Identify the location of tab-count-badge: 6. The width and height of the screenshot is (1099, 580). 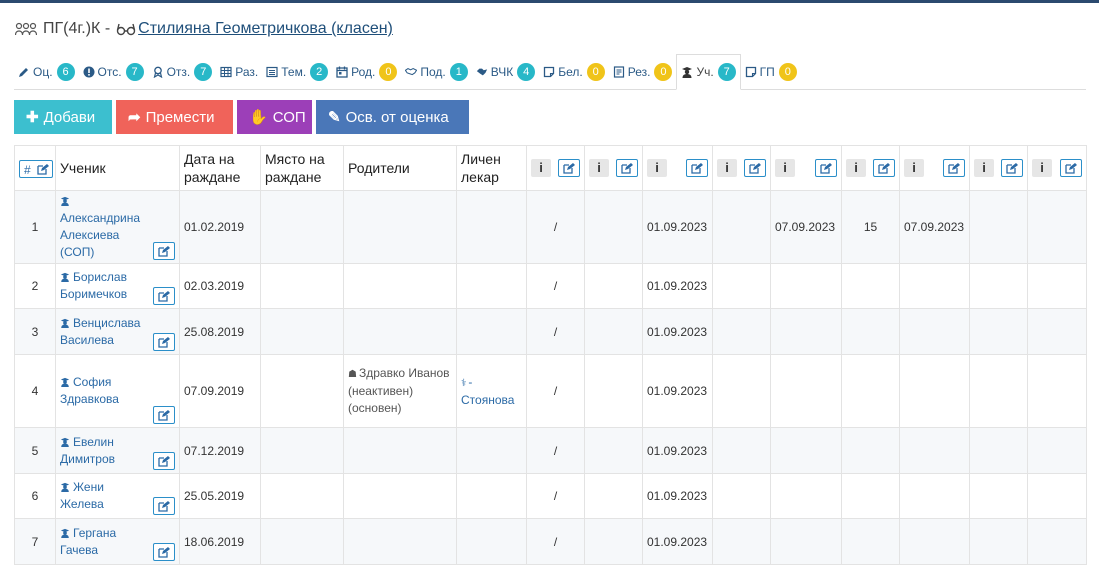
(65, 71).